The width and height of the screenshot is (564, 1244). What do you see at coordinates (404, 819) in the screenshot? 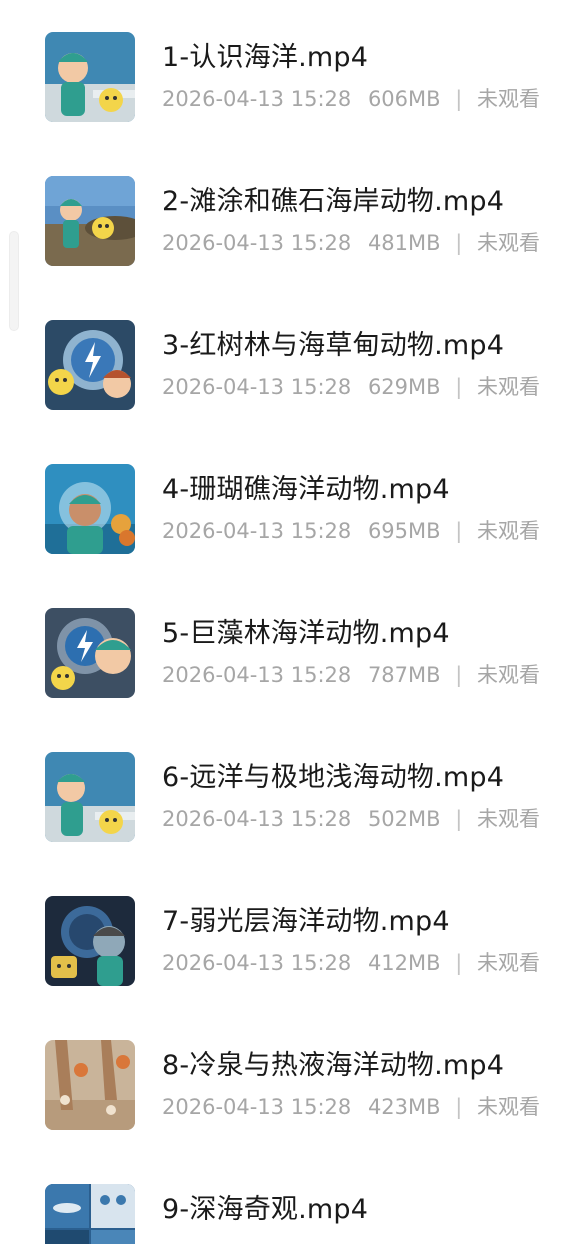
I see `file-size: 502MB` at bounding box center [404, 819].